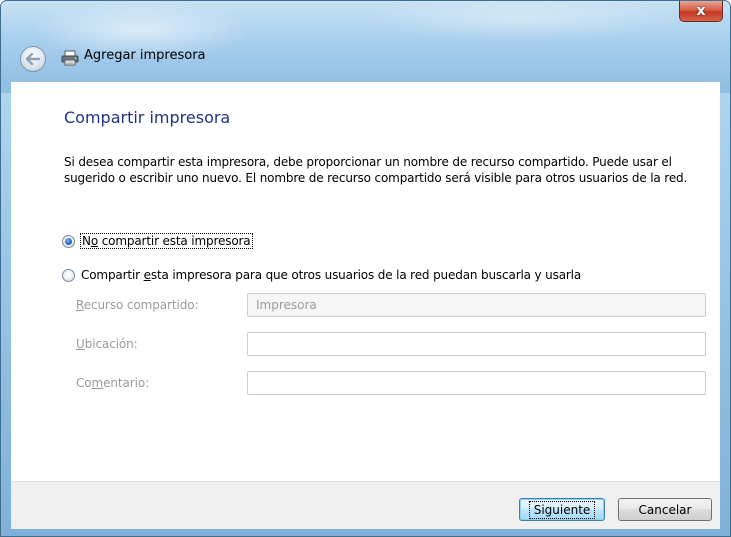 Image resolution: width=731 pixels, height=537 pixels. I want to click on close-button: x, so click(701, 11).